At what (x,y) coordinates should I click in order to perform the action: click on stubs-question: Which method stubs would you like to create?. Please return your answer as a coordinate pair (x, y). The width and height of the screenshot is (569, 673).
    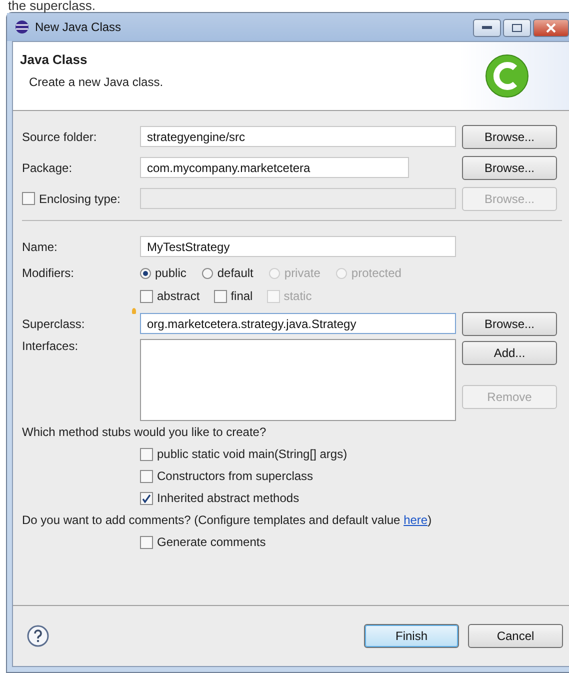
    Looking at the image, I should click on (144, 432).